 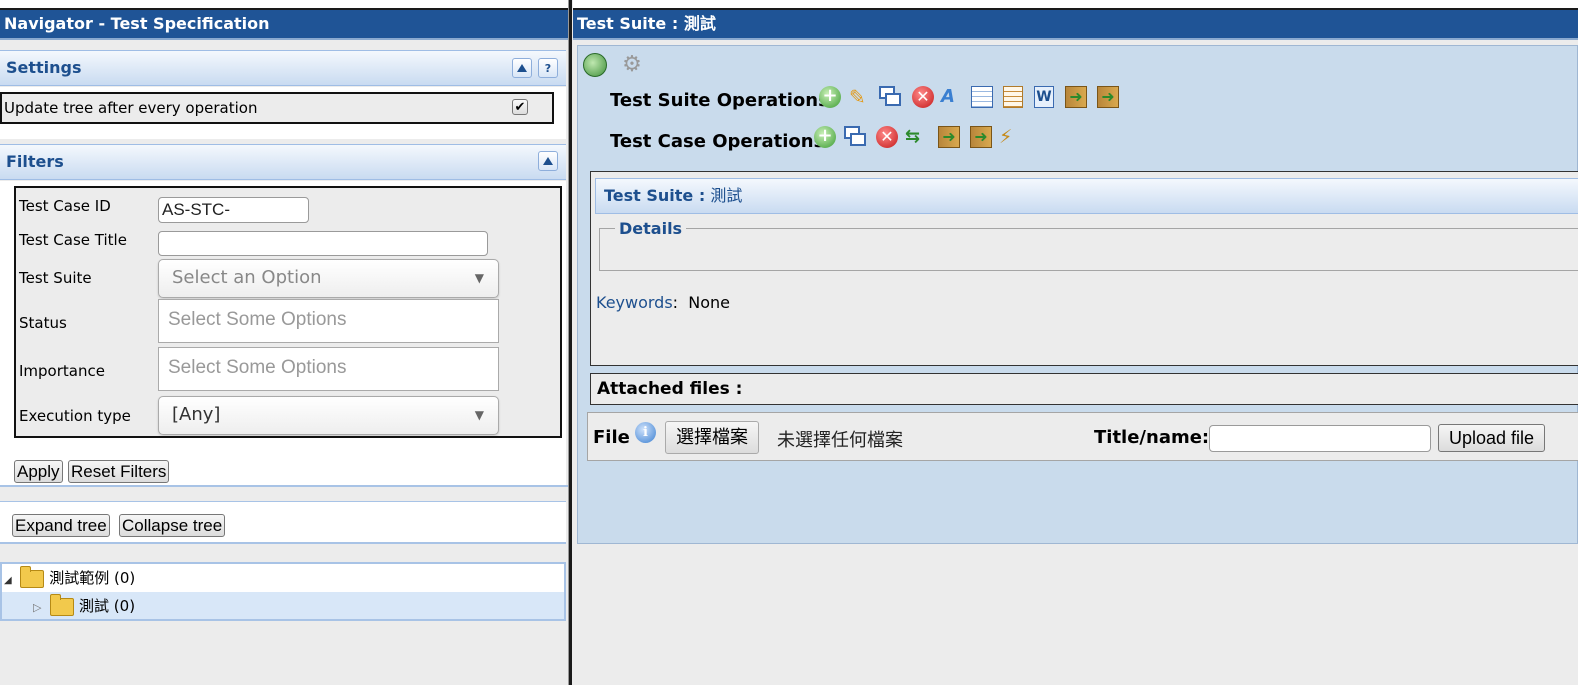 What do you see at coordinates (651, 228) in the screenshot?
I see `details-legend: Details` at bounding box center [651, 228].